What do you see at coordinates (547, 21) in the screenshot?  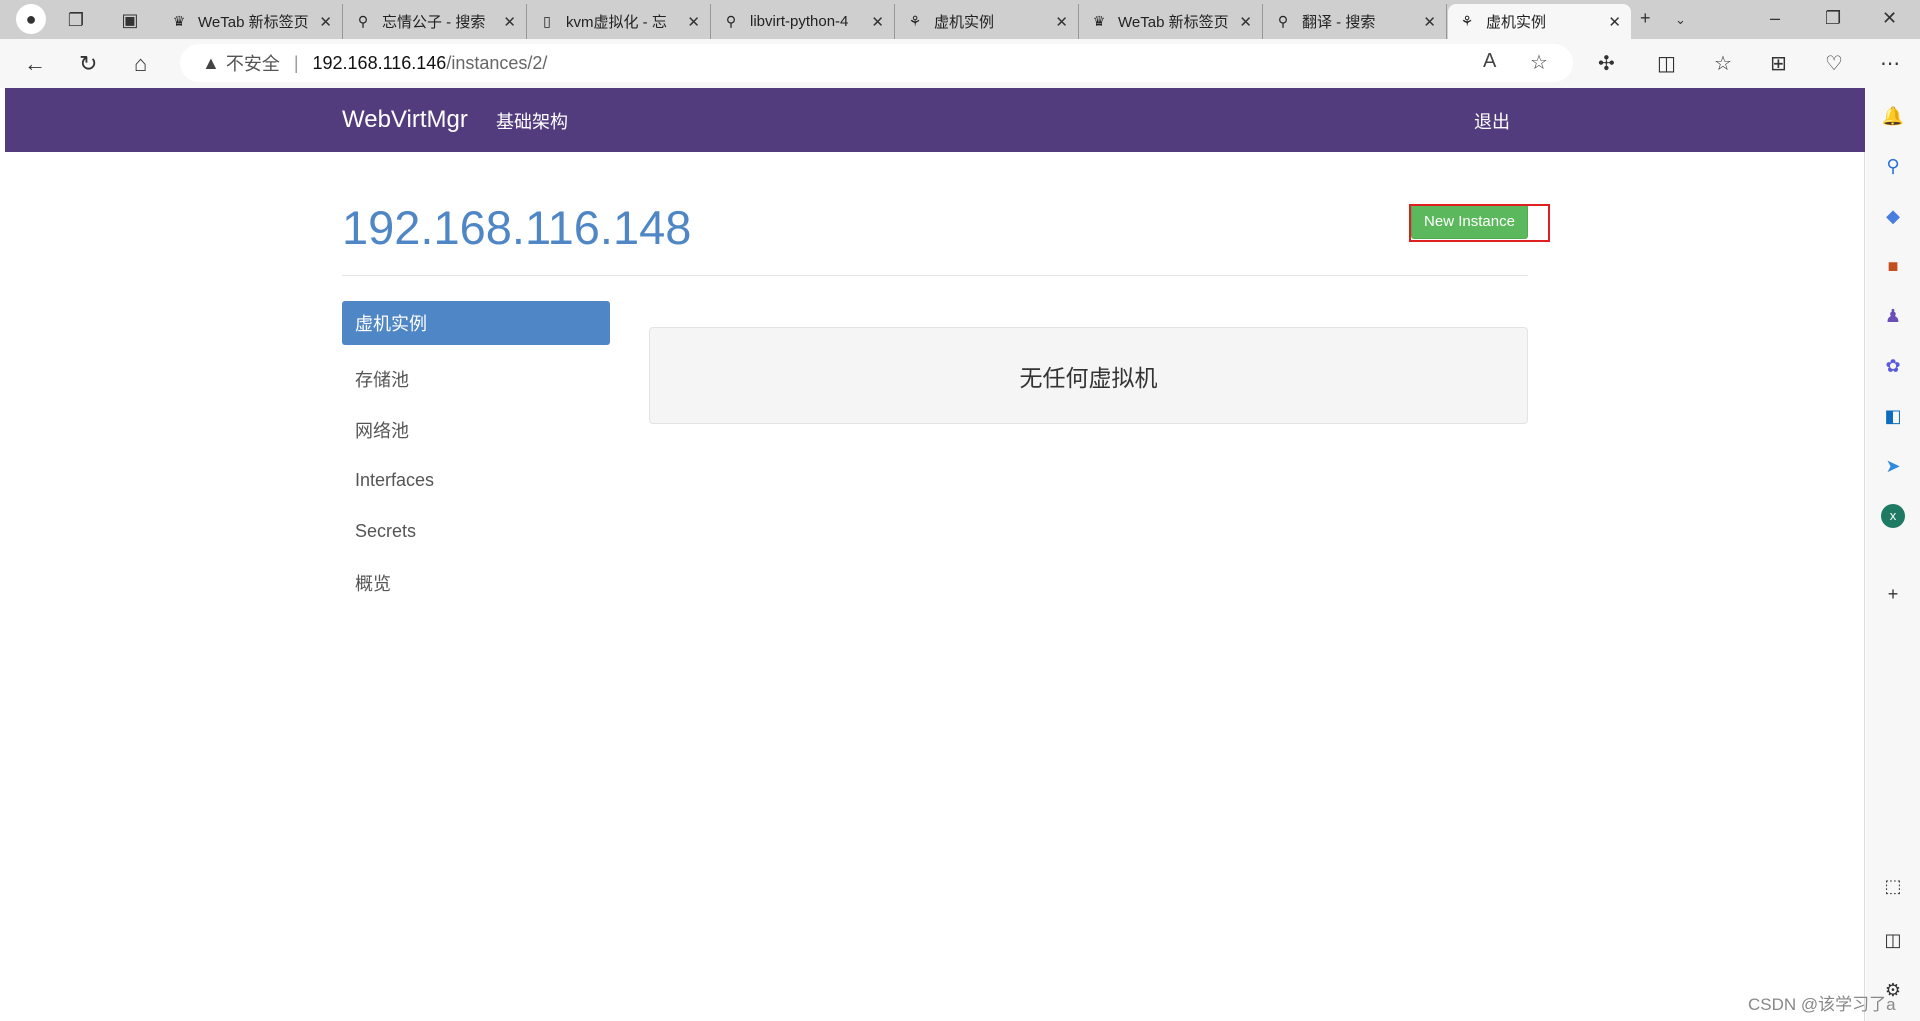 I see `page-icon: ▯` at bounding box center [547, 21].